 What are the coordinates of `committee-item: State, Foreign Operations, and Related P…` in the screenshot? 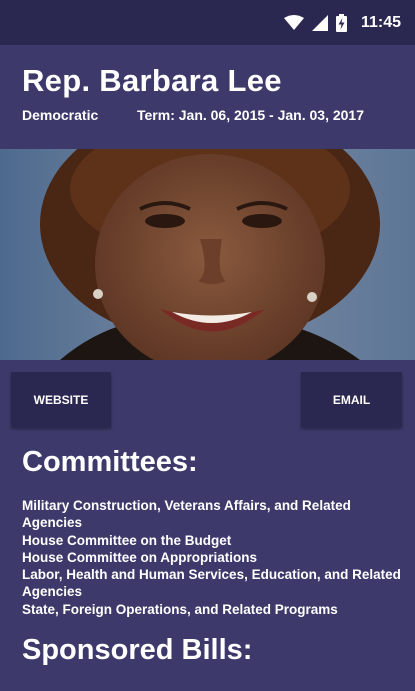 It's located at (180, 609).